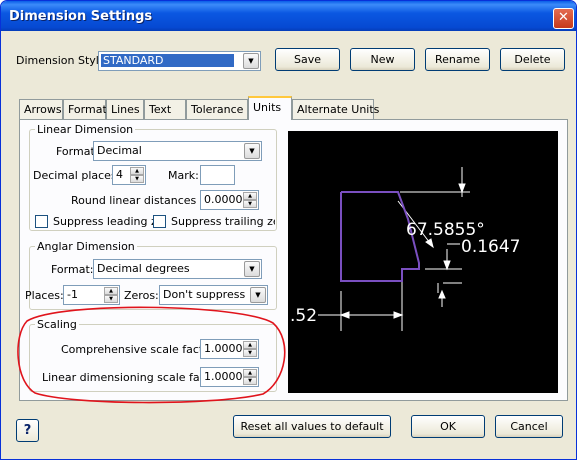  What do you see at coordinates (405, 249) in the screenshot?
I see `preview-drawing: 67.5855° 0.1647 .52` at bounding box center [405, 249].